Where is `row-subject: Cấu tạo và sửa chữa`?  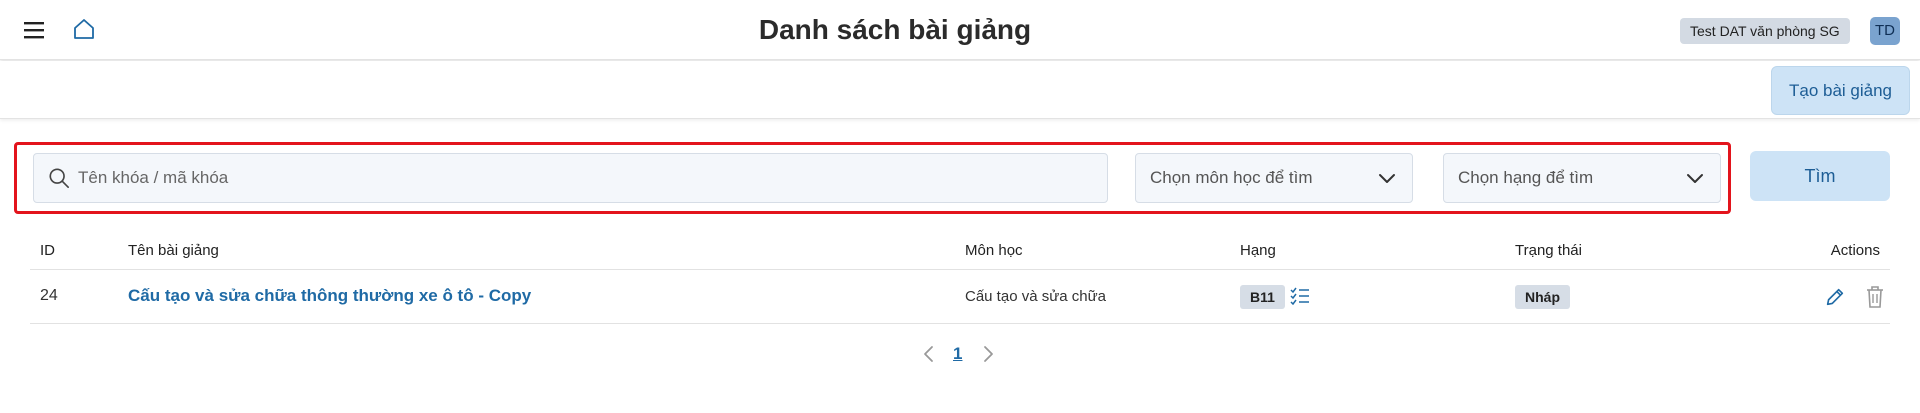
row-subject: Cấu tạo và sửa chữa is located at coordinates (1035, 296).